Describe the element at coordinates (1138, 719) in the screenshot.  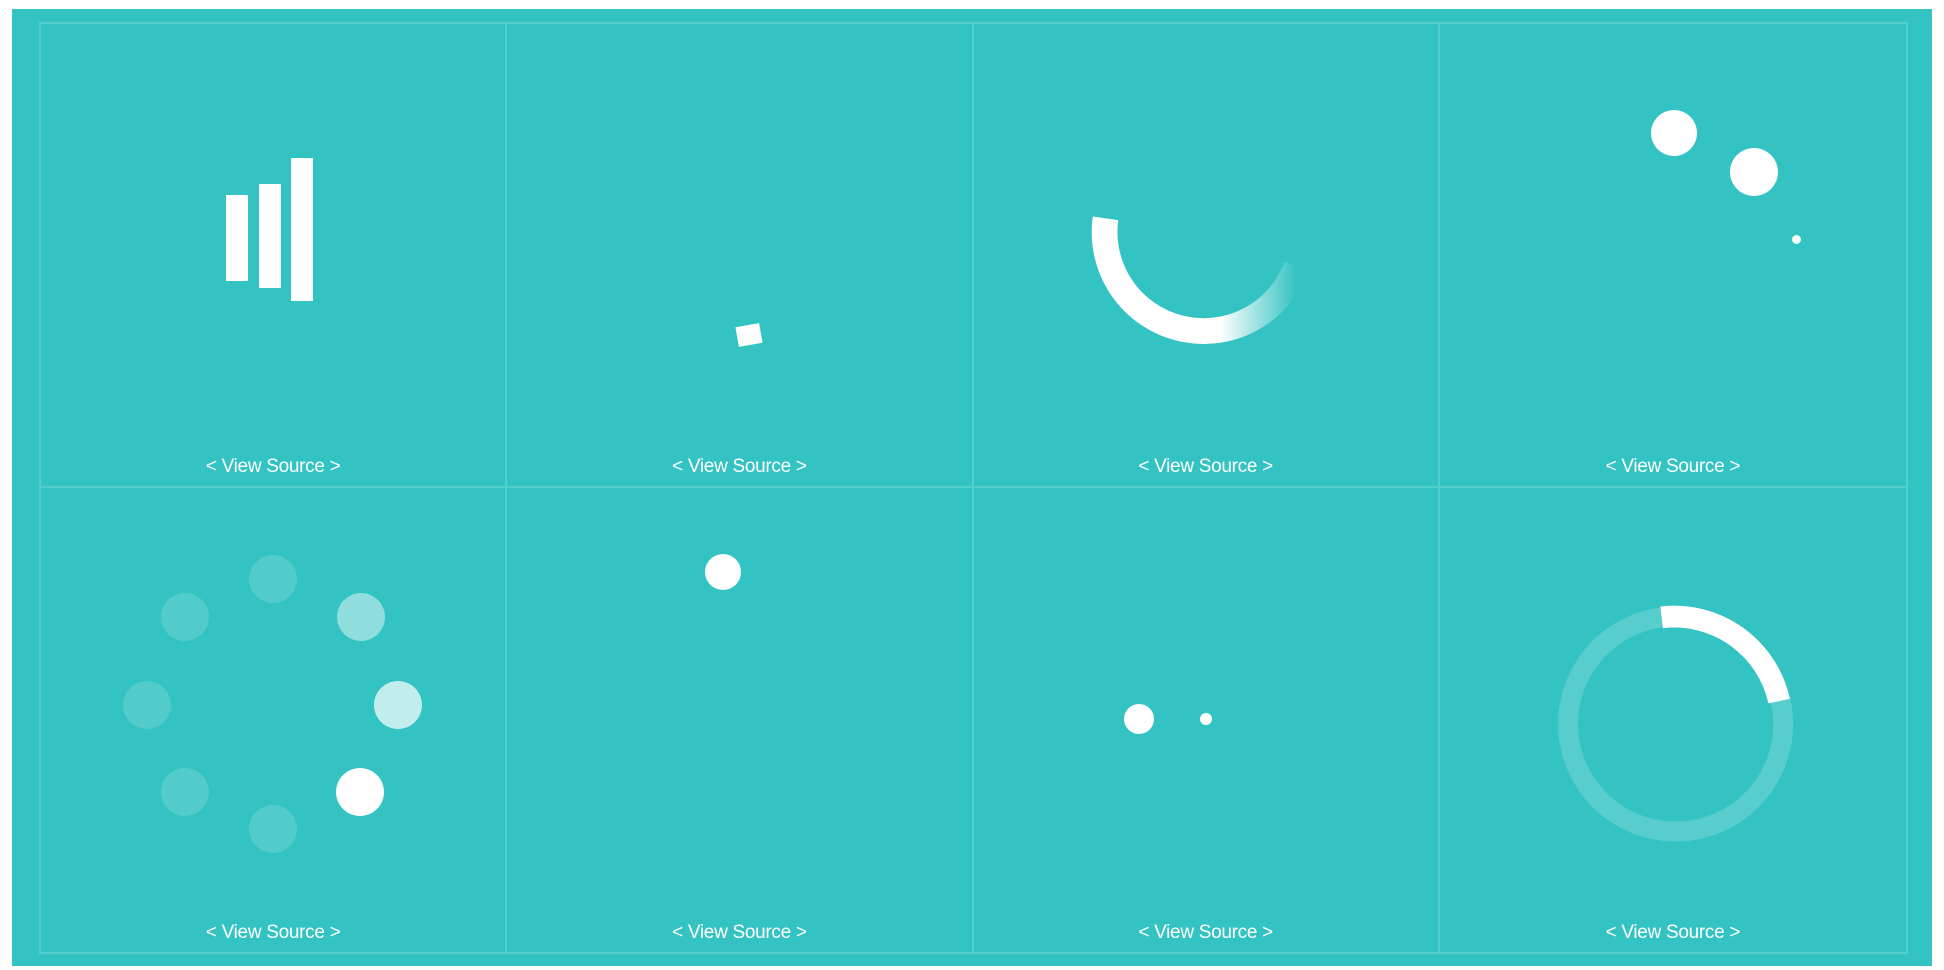
I see `pulse-dot-large` at that location.